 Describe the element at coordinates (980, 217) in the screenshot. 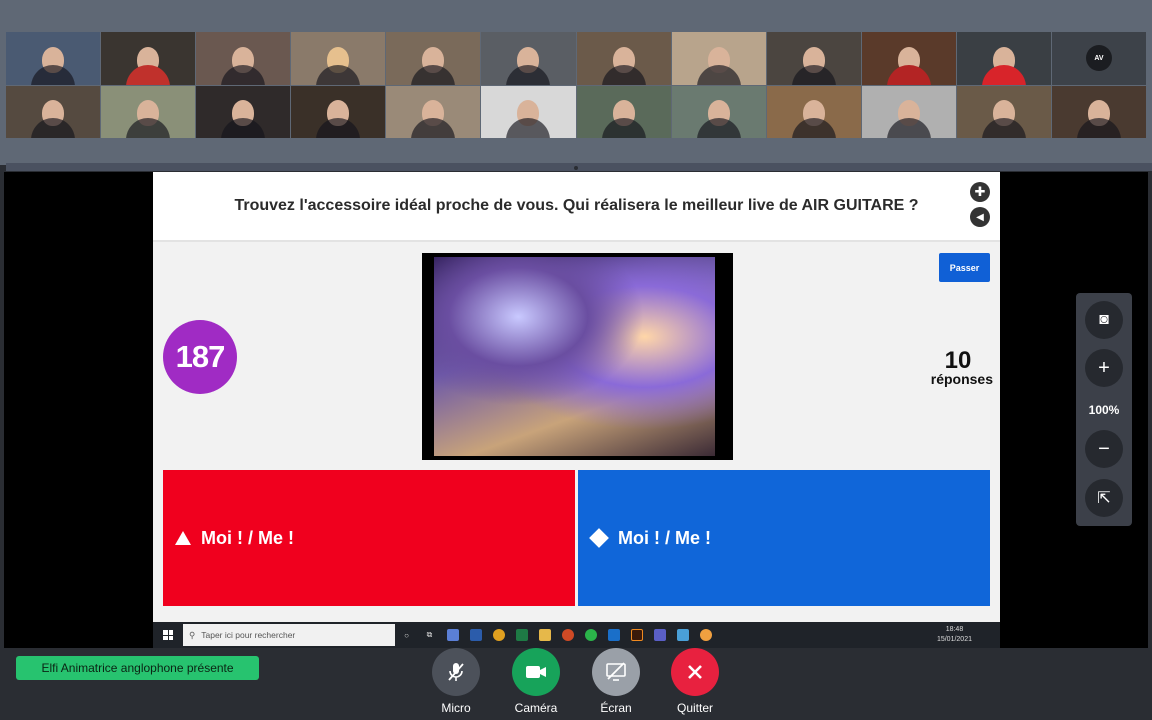

I see `volume-icon: ◀` at that location.